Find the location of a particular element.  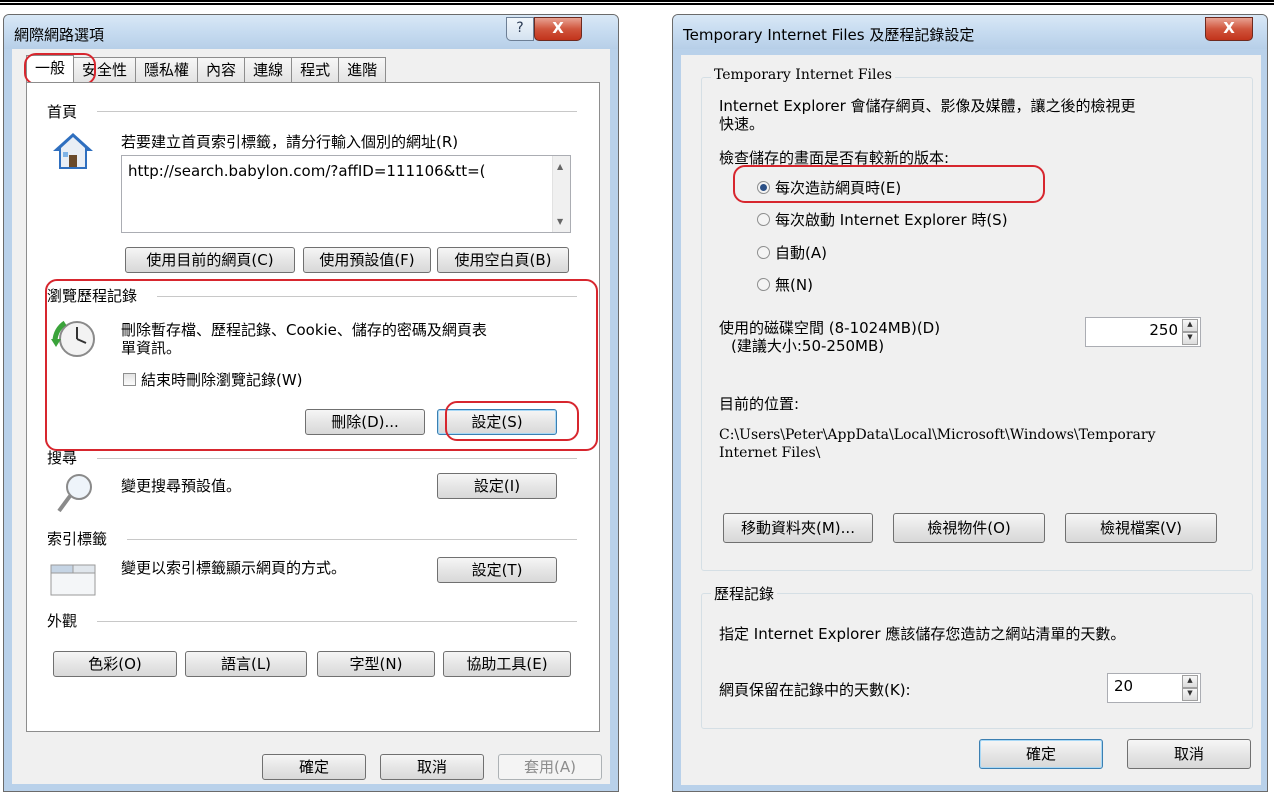

tabs-section-label: 索引標籤 is located at coordinates (77, 538).